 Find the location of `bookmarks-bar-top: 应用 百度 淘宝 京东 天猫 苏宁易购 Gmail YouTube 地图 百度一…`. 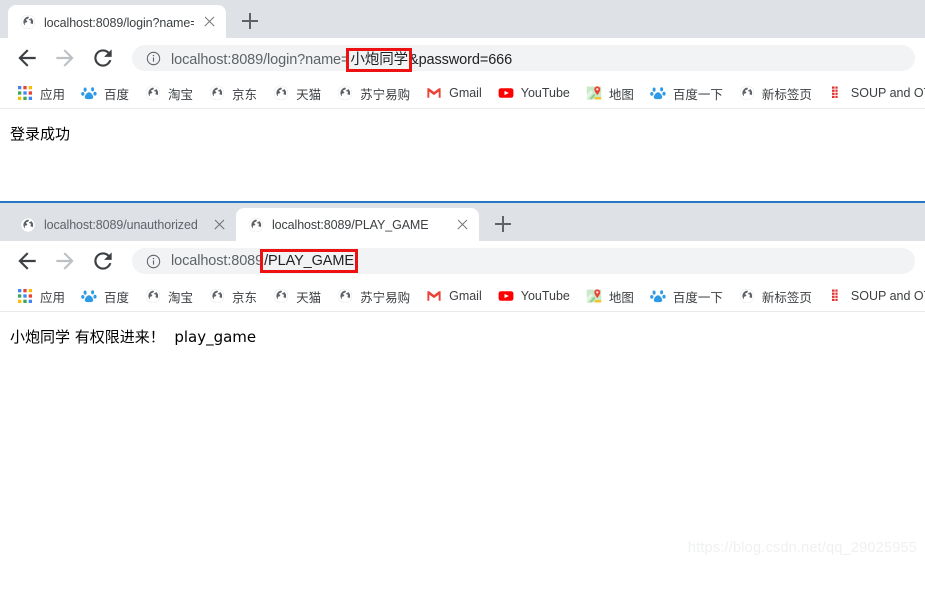

bookmarks-bar-top: 应用 百度 淘宝 京东 天猫 苏宁易购 Gmail YouTube 地图 百度一… is located at coordinates (462, 93).